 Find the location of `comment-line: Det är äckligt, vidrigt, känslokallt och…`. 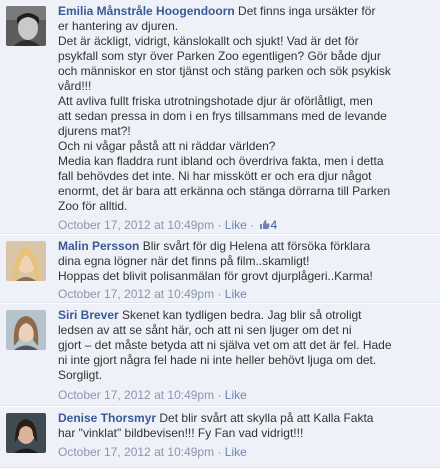

comment-line: Det är äckligt, vidrigt, känslokallt och… is located at coordinates (208, 41).